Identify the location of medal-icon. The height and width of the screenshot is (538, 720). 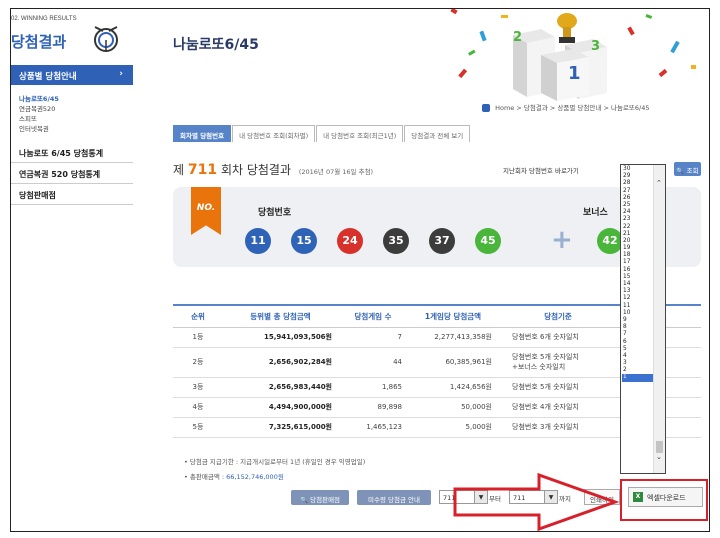
(106, 39).